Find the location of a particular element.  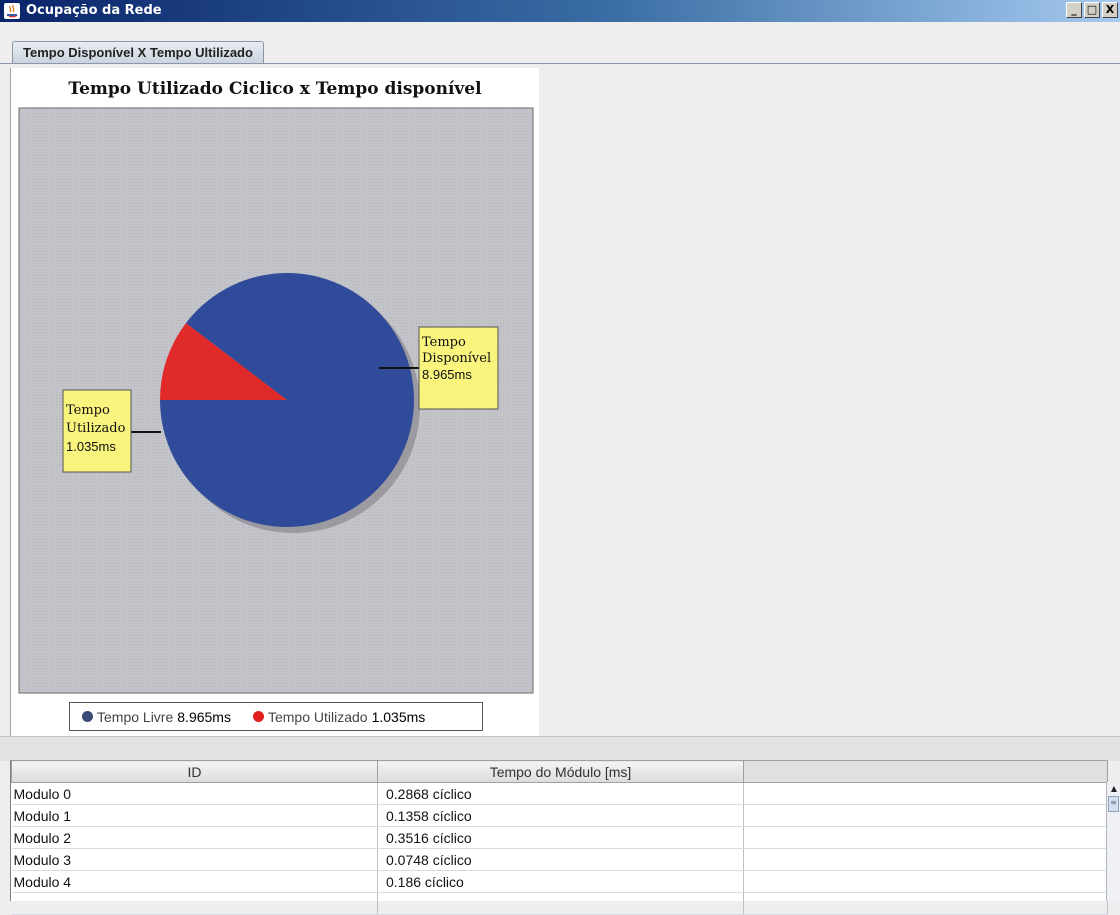

table-row: Modulo 3 0.0748 cíclico is located at coordinates (559, 859).